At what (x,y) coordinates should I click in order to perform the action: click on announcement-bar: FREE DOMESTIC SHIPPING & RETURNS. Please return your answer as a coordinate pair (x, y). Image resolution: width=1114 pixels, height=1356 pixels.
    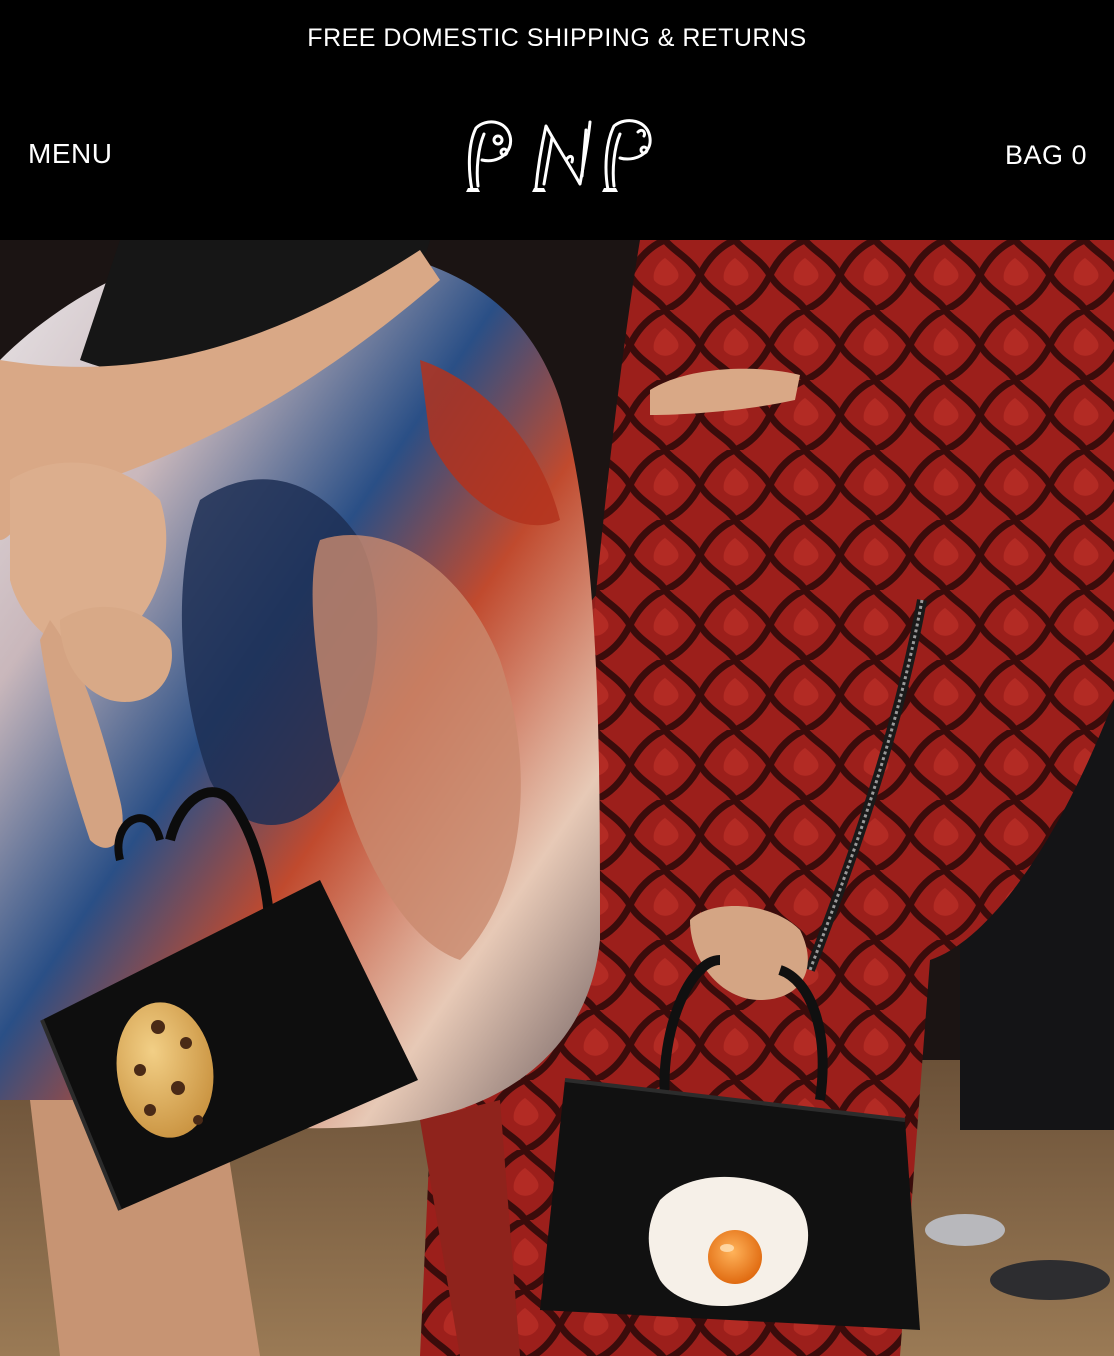
    Looking at the image, I should click on (557, 38).